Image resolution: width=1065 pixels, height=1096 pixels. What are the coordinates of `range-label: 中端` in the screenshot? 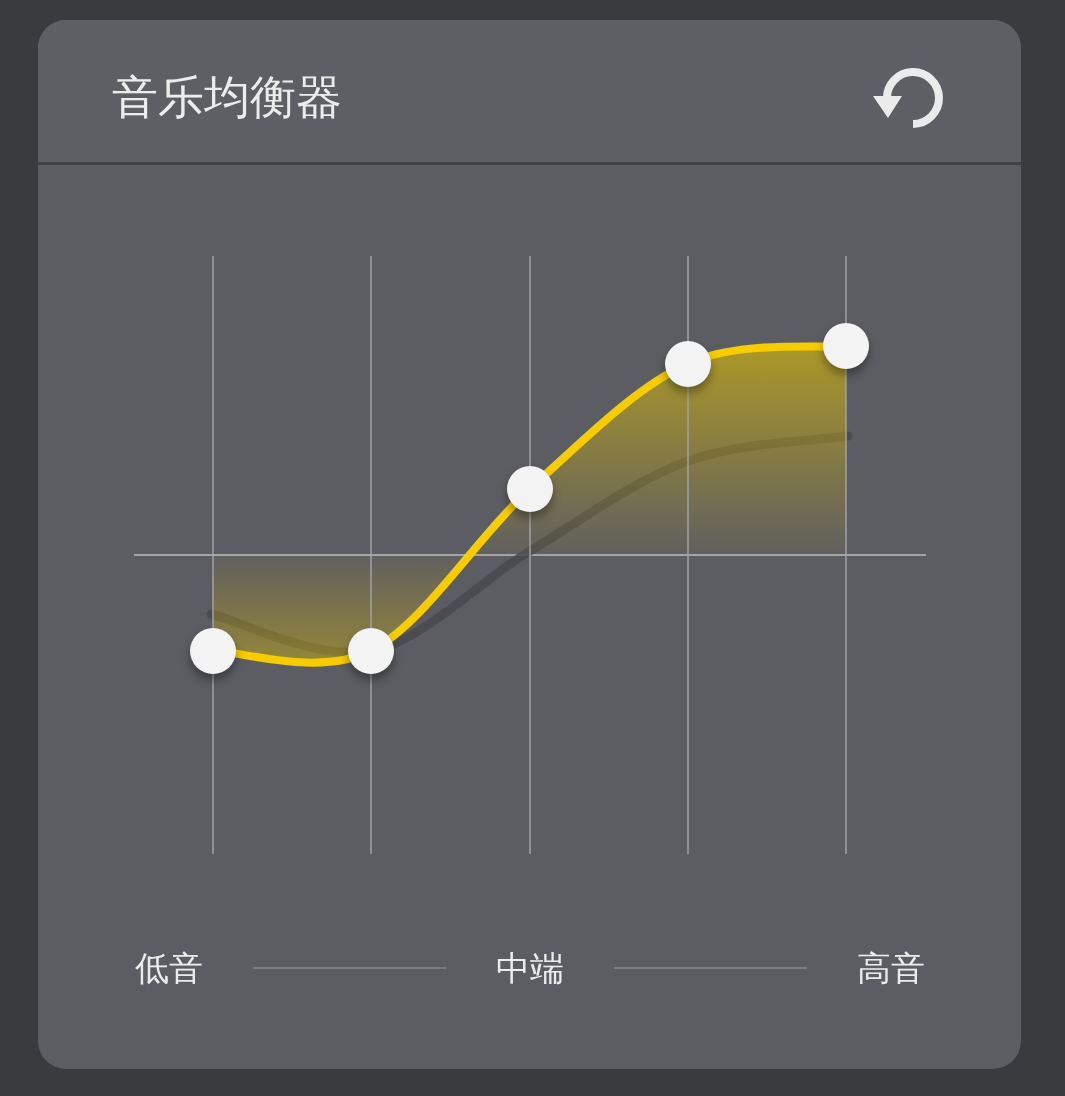 It's located at (530, 968).